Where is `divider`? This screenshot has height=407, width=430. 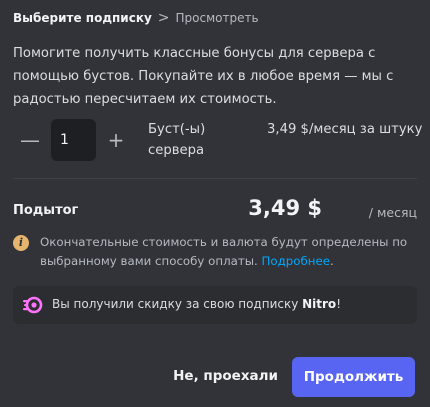
divider is located at coordinates (215, 178).